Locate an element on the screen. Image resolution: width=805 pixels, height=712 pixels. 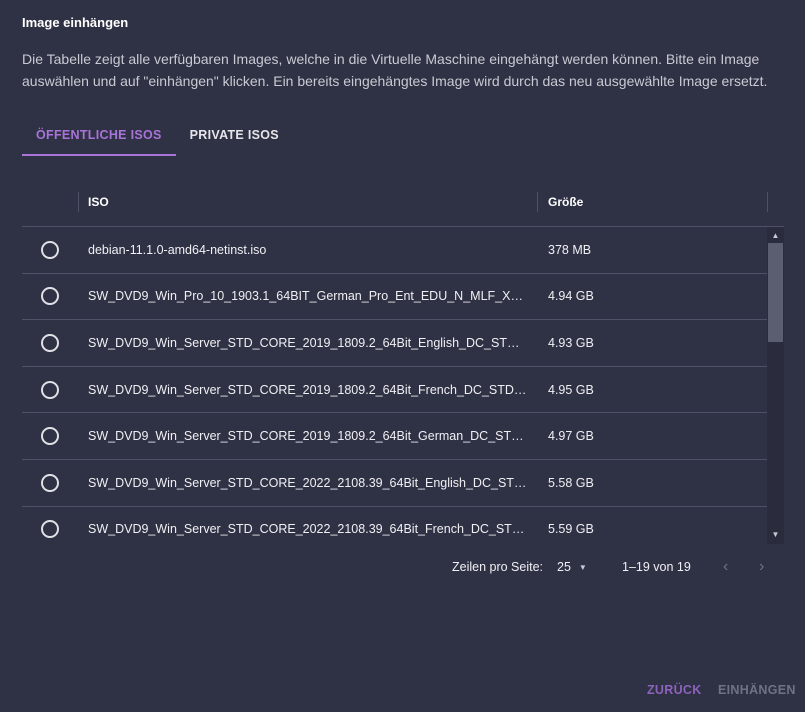
chevron-up-icon: ▲ is located at coordinates (775, 236).